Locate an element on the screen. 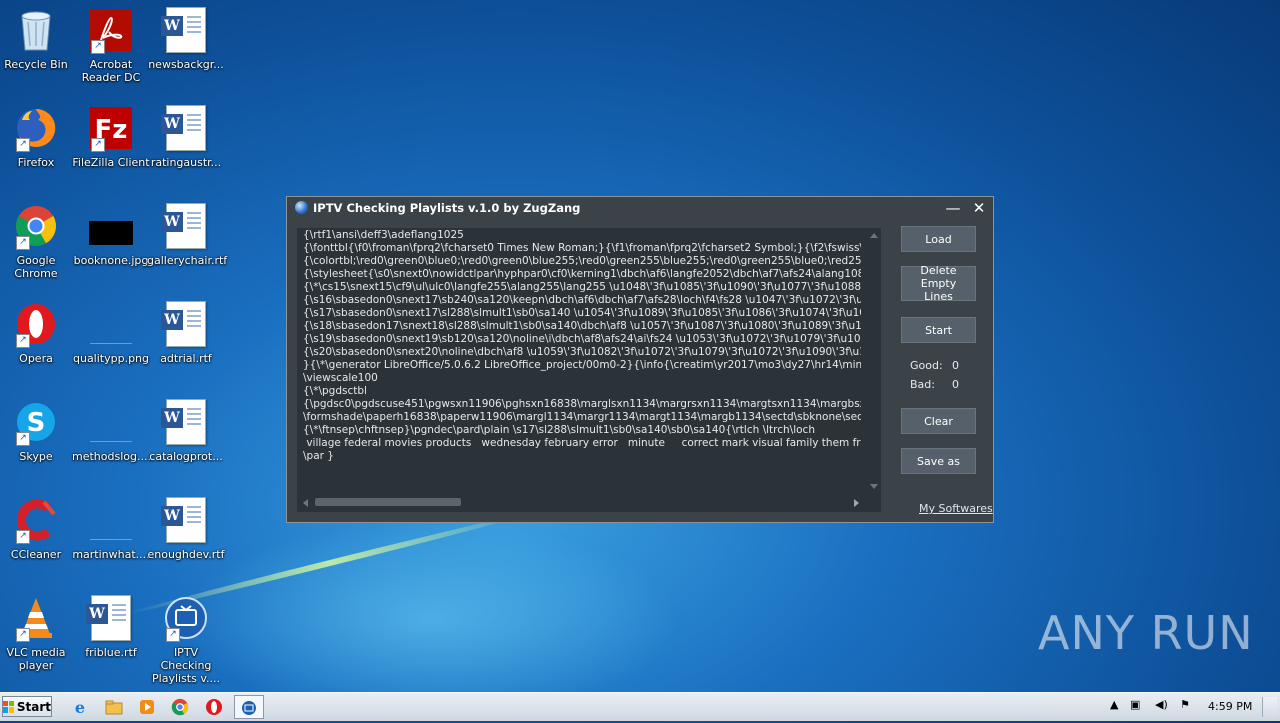 Image resolution: width=1280 pixels, height=723 pixels. horizontal-scroll-thumb is located at coordinates (388, 502).